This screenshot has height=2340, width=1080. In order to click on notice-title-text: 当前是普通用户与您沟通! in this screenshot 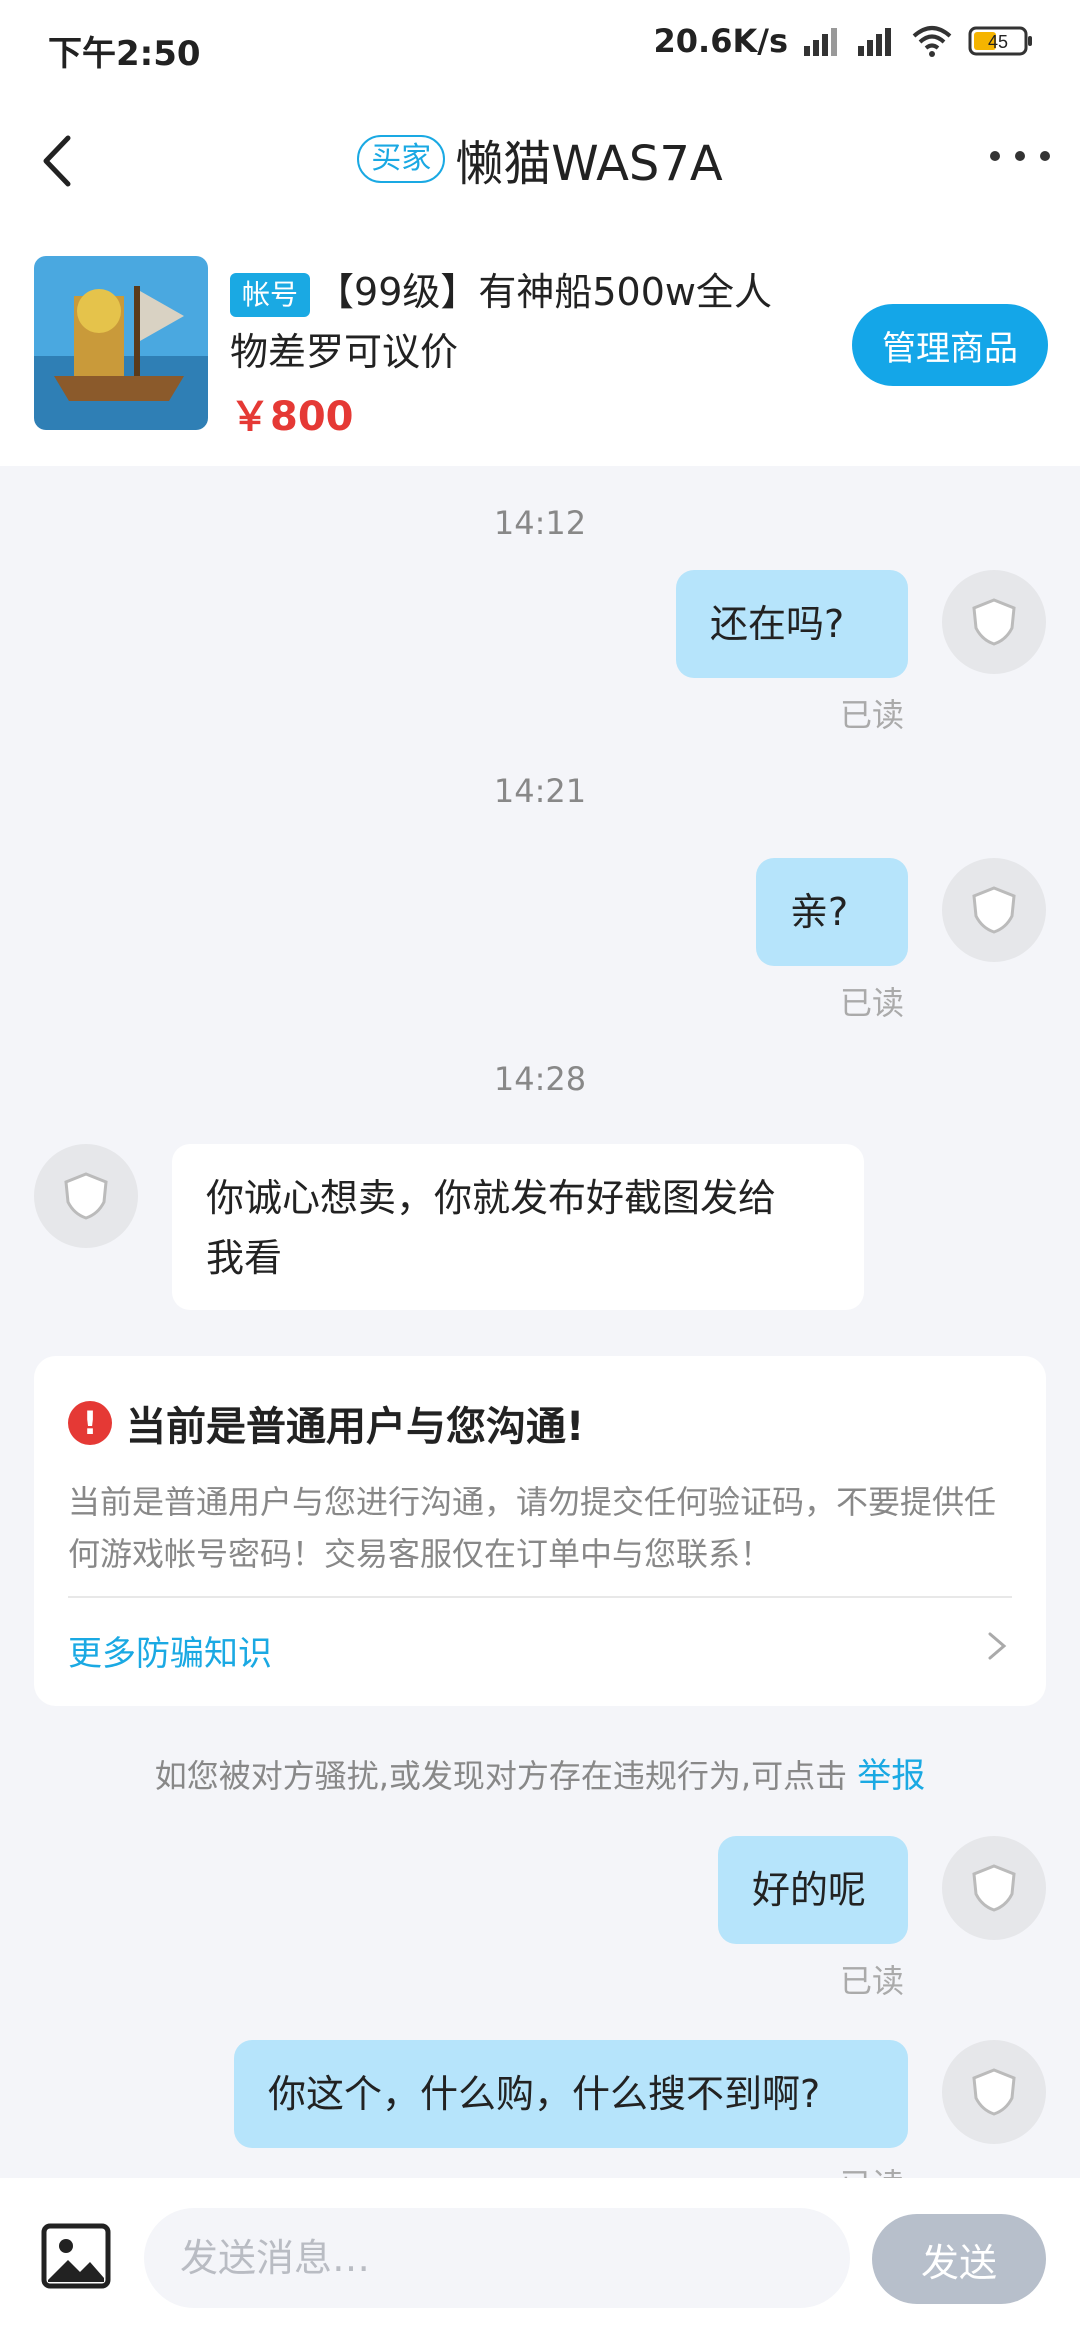, I will do `click(355, 1427)`.